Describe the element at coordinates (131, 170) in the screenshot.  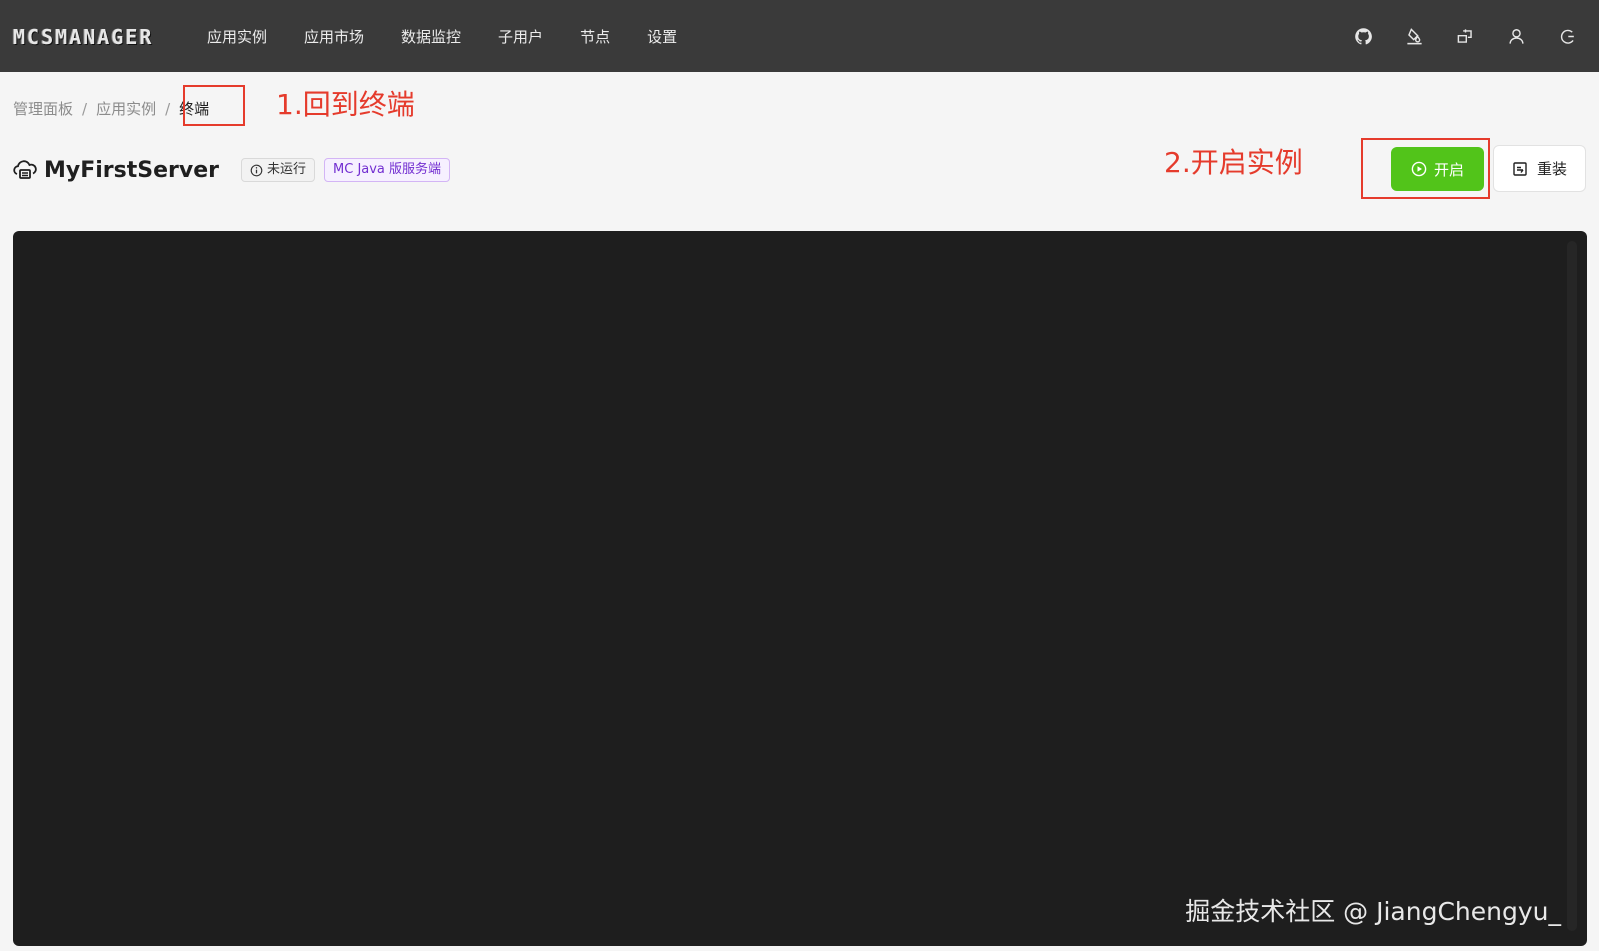
I see `instance-name: MyFirstServer` at that location.